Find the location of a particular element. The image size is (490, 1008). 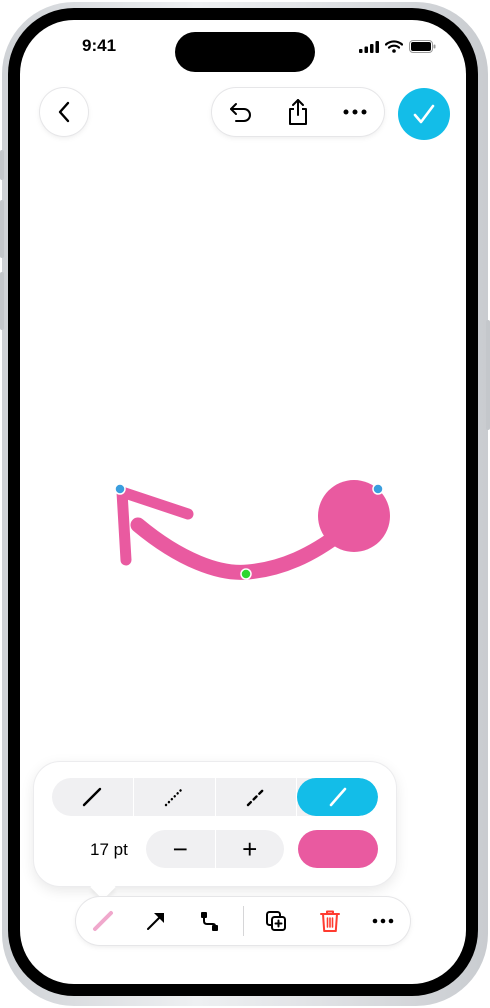

stroke-style-brush is located at coordinates (337, 797).